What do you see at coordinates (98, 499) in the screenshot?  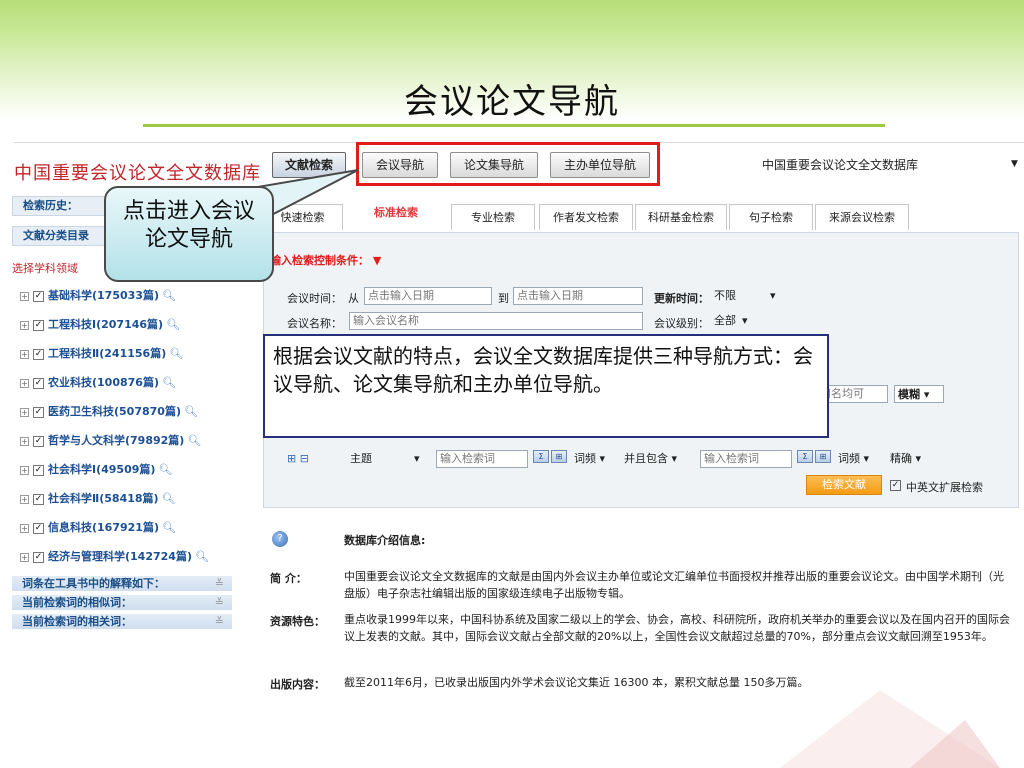 I see `category-item: + ✓ 社会科学Ⅱ(58418篇) 🔍︎` at bounding box center [98, 499].